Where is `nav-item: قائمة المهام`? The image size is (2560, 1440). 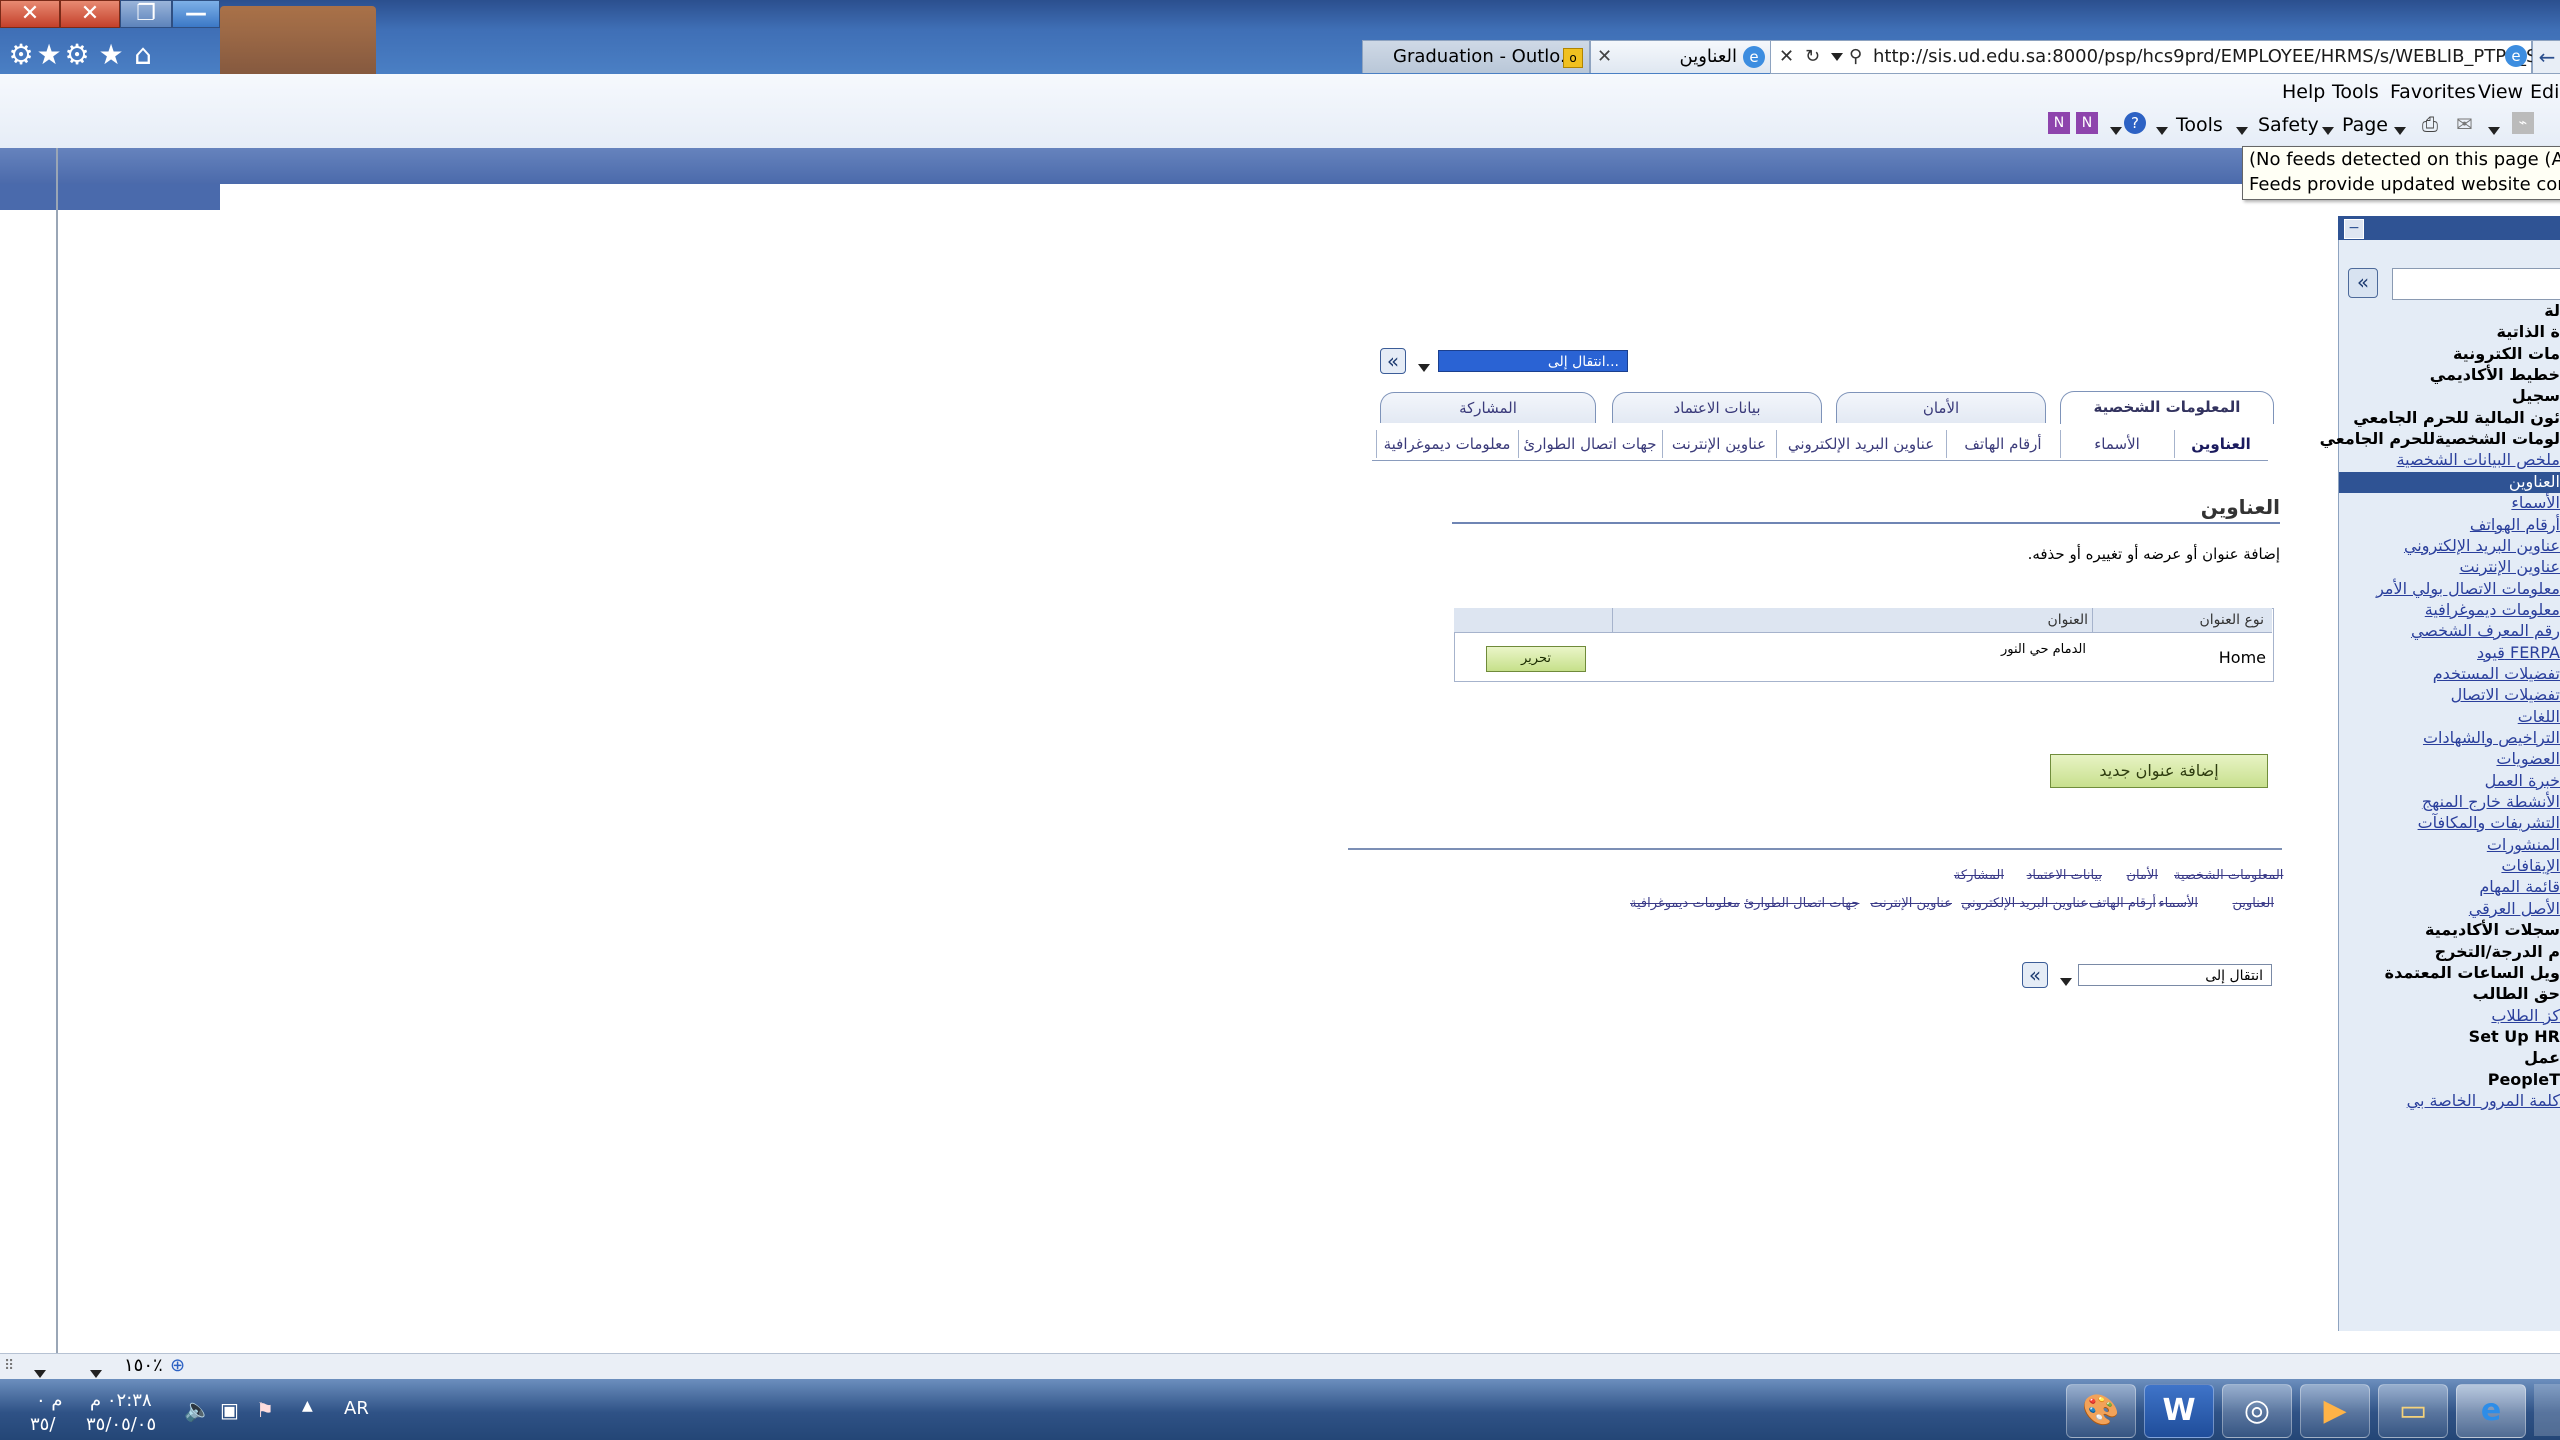
nav-item: قائمة المهام is located at coordinates (2519, 886).